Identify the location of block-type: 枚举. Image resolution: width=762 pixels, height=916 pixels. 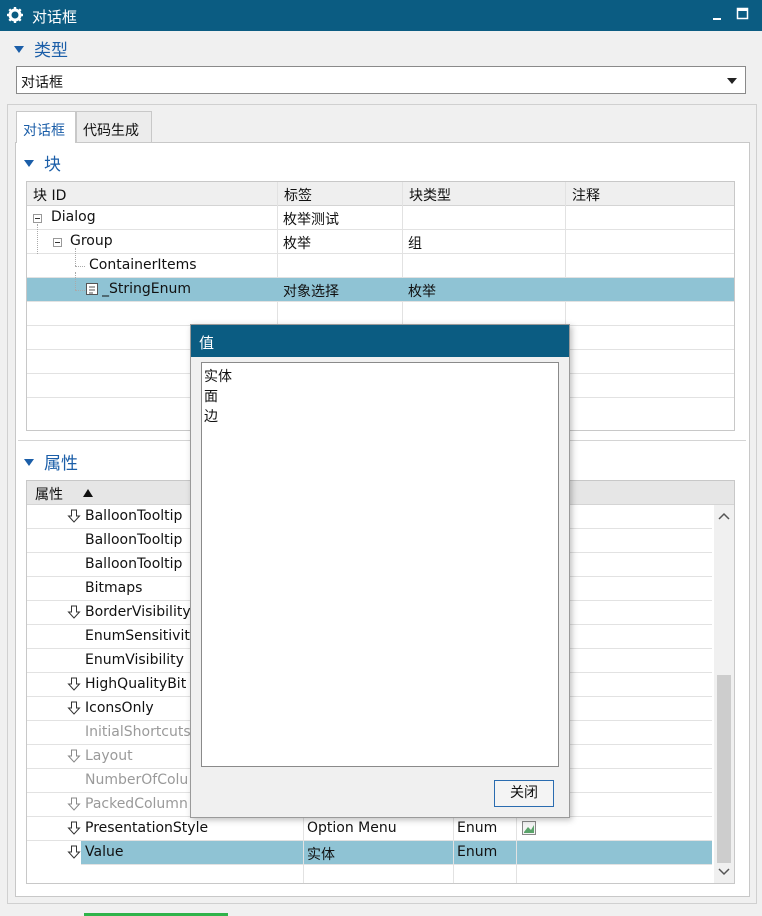
(422, 292).